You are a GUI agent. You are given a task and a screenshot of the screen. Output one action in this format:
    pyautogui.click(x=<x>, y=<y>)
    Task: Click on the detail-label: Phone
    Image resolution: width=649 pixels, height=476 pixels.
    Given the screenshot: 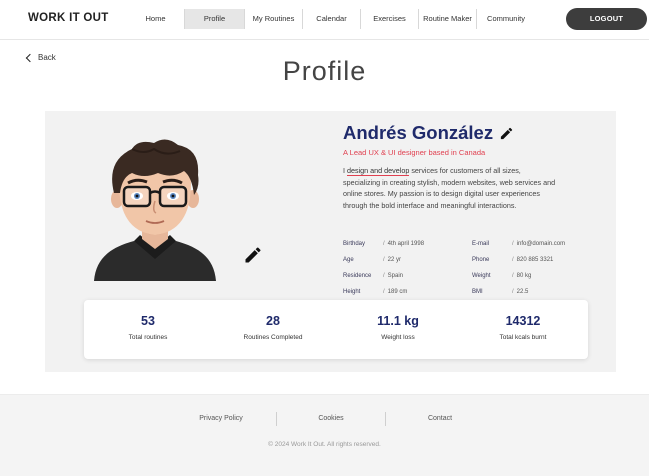 What is the action you would take?
    pyautogui.click(x=481, y=260)
    